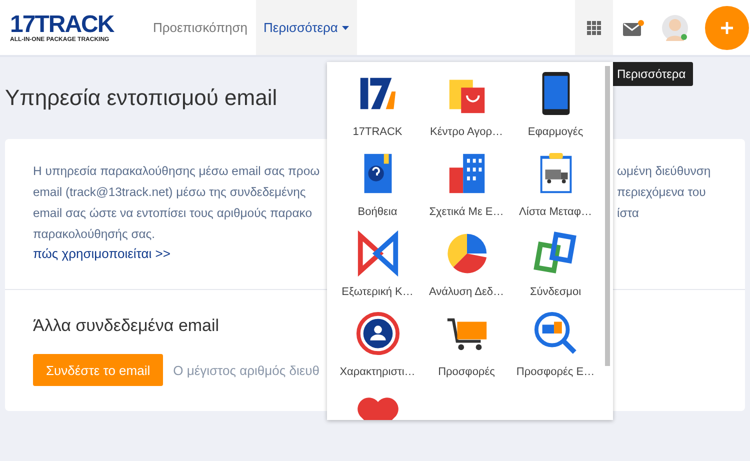 Image resolution: width=750 pixels, height=461 pixels. I want to click on description-text: Η υπηρεσία παρακαλούθησης μέσω email σας προω, so click(176, 171).